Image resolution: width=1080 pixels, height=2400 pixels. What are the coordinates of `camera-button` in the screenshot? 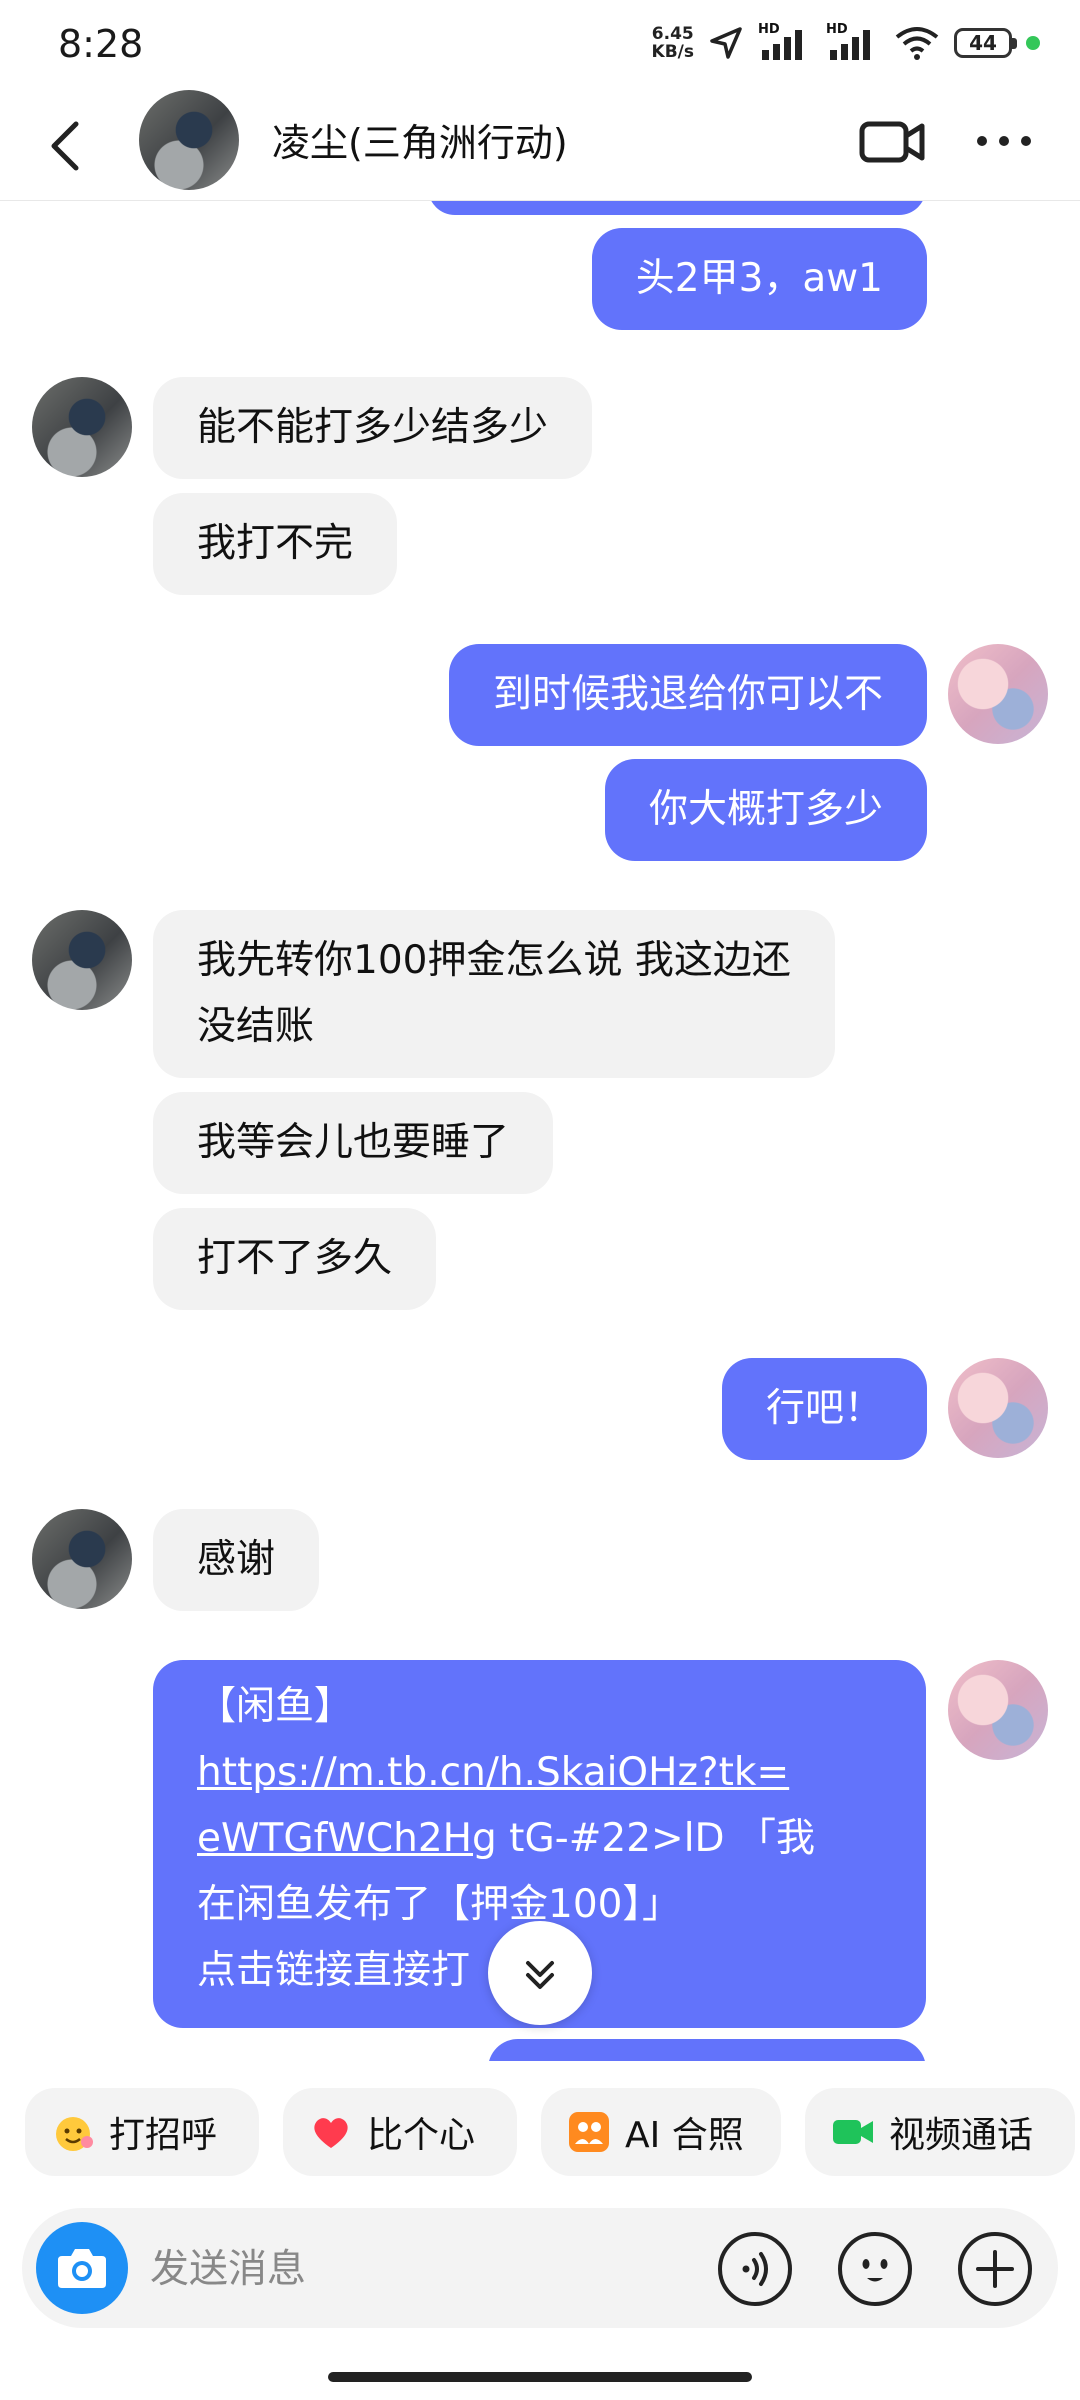 It's located at (82, 2268).